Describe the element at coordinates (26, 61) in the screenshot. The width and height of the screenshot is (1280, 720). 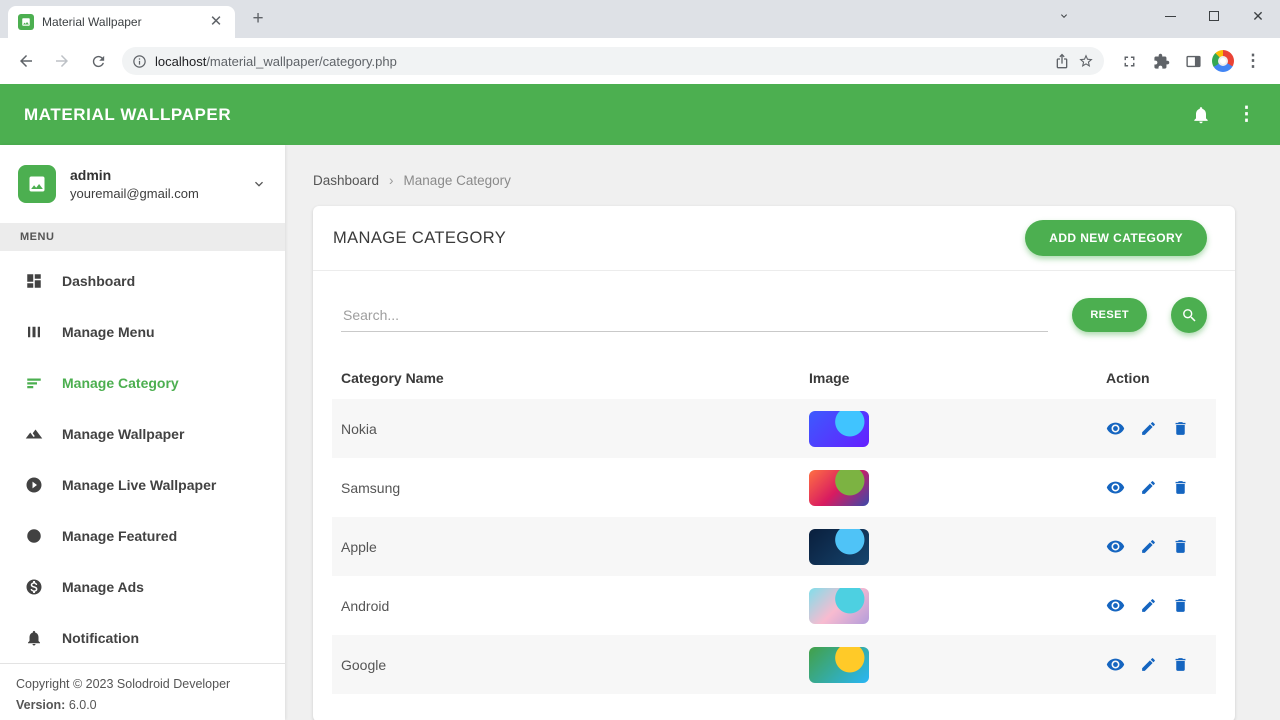
I see `back-button` at that location.